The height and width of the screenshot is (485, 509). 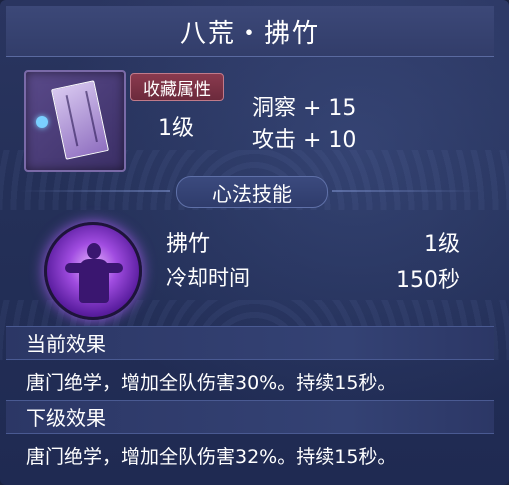 I want to click on attribute-attack: 攻击 + 10, so click(x=304, y=140).